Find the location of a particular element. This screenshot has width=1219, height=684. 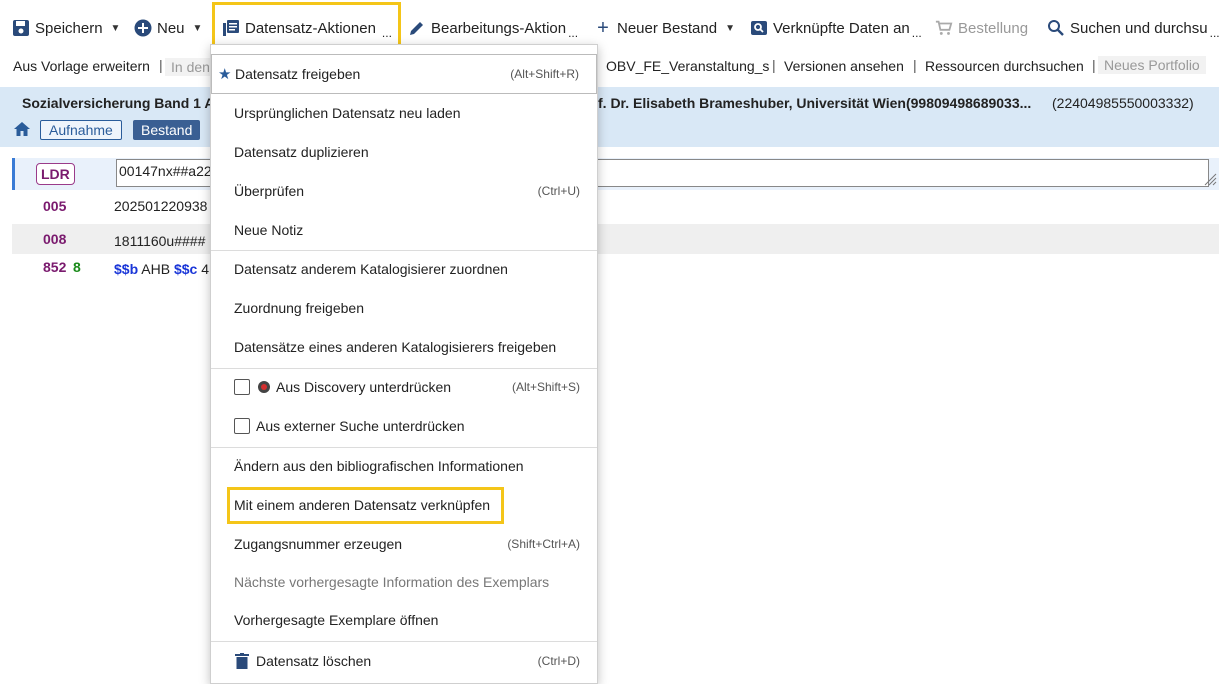

plus-circle-icon is located at coordinates (143, 28).